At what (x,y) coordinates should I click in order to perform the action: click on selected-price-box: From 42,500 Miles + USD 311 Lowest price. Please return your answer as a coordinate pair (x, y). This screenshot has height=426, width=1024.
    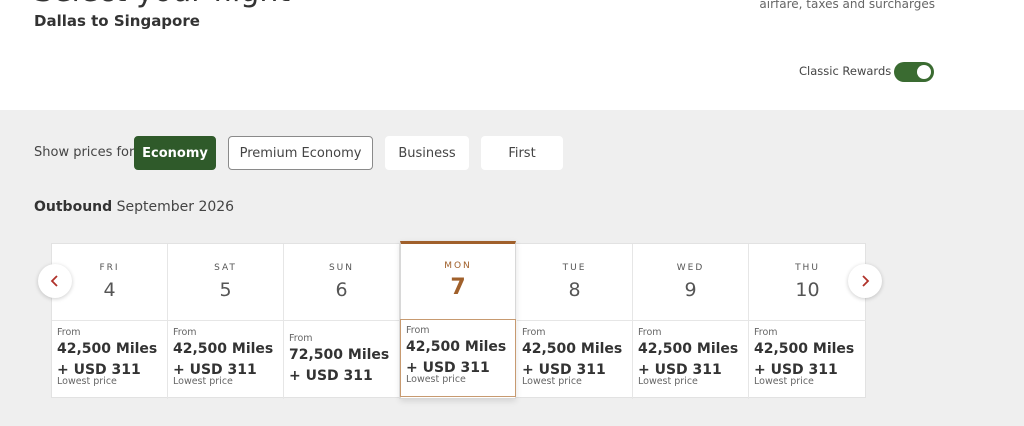
    Looking at the image, I should click on (458, 358).